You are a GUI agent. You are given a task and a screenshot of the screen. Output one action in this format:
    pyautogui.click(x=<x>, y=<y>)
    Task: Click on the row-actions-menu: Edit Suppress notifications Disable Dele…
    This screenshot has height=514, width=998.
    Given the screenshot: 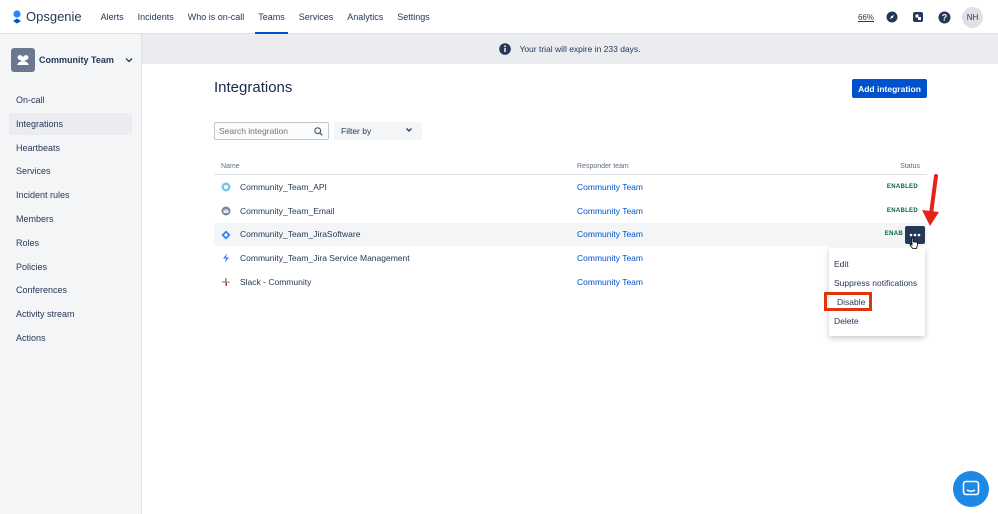 What is the action you would take?
    pyautogui.click(x=874, y=292)
    